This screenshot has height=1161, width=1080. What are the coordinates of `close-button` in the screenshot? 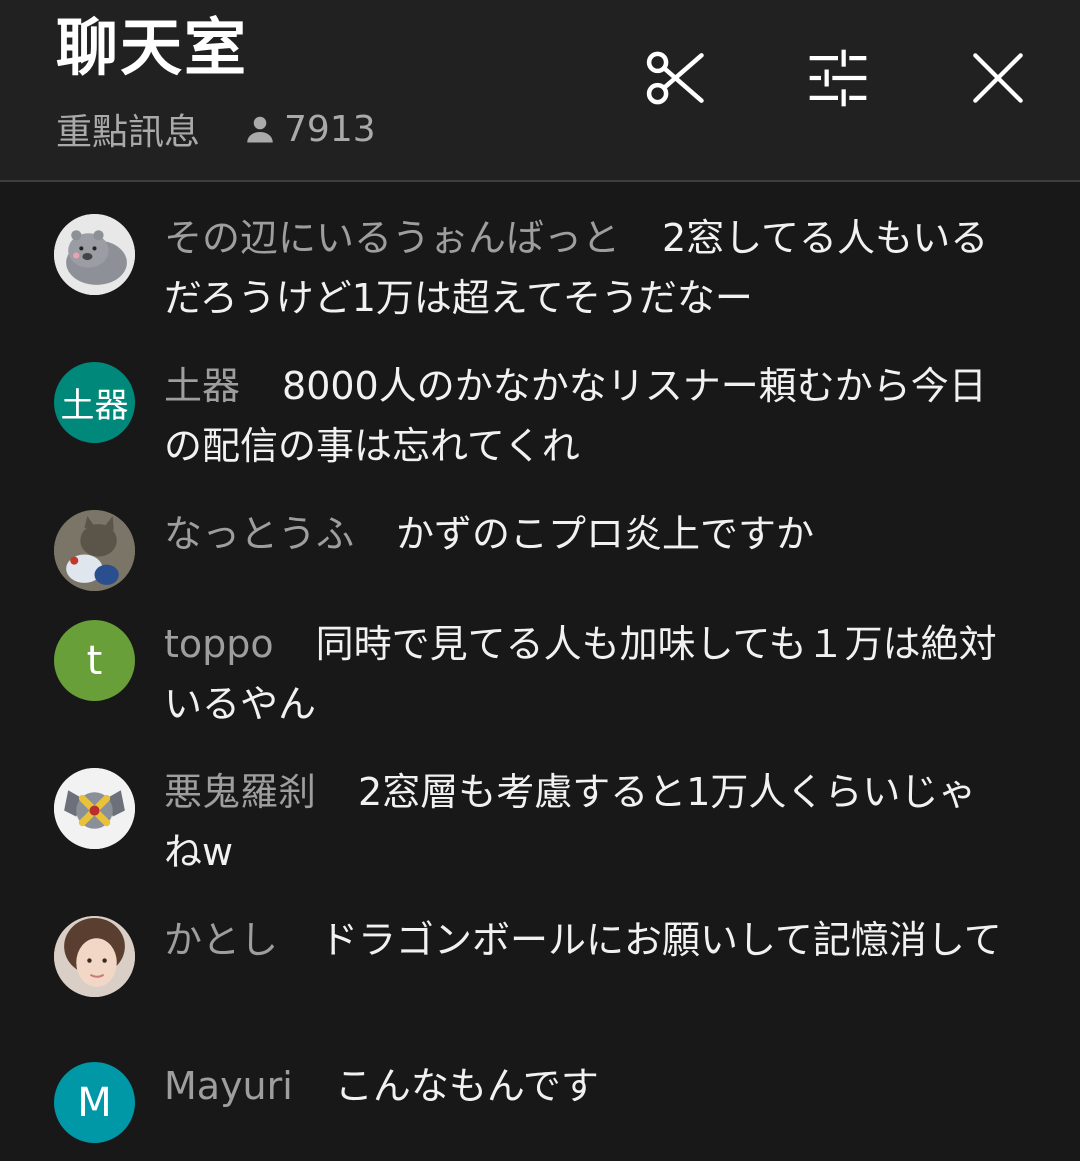 It's located at (998, 78).